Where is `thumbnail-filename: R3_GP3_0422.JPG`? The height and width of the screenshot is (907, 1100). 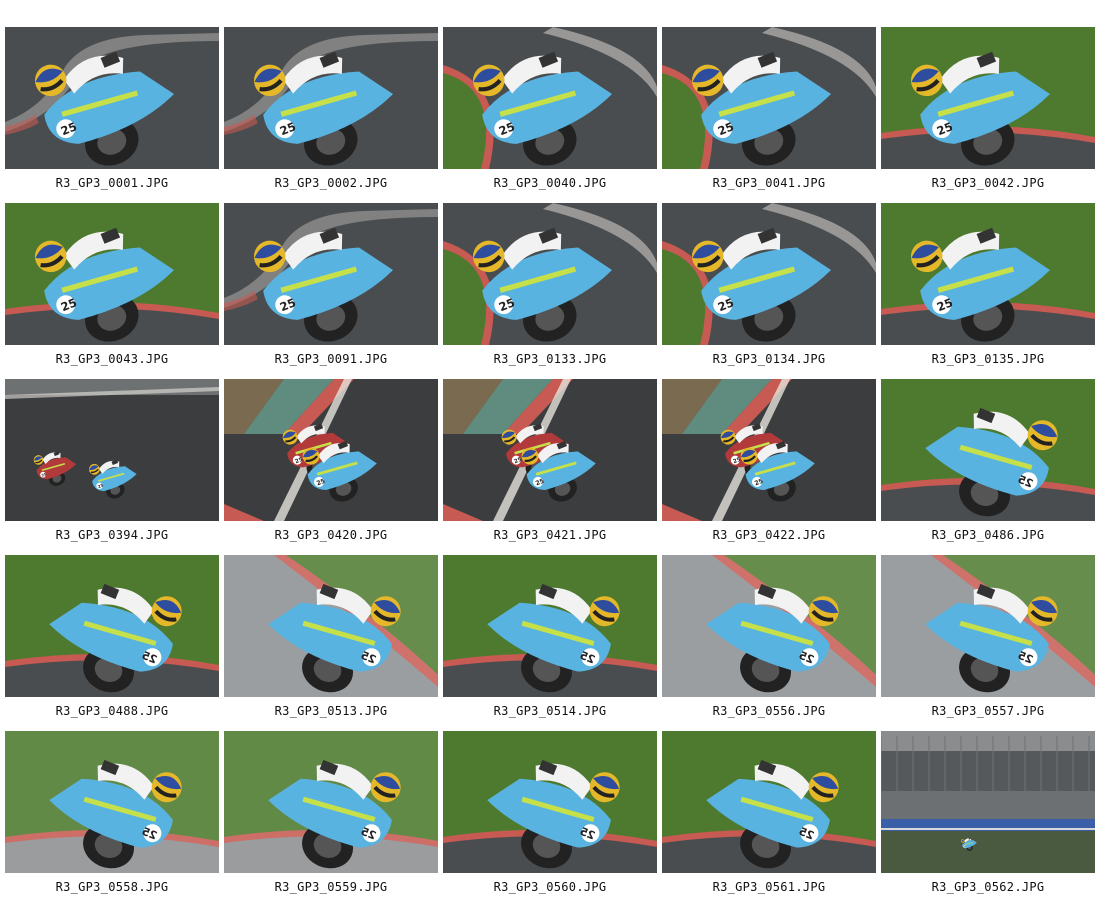
thumbnail-filename: R3_GP3_0422.JPG is located at coordinates (769, 535).